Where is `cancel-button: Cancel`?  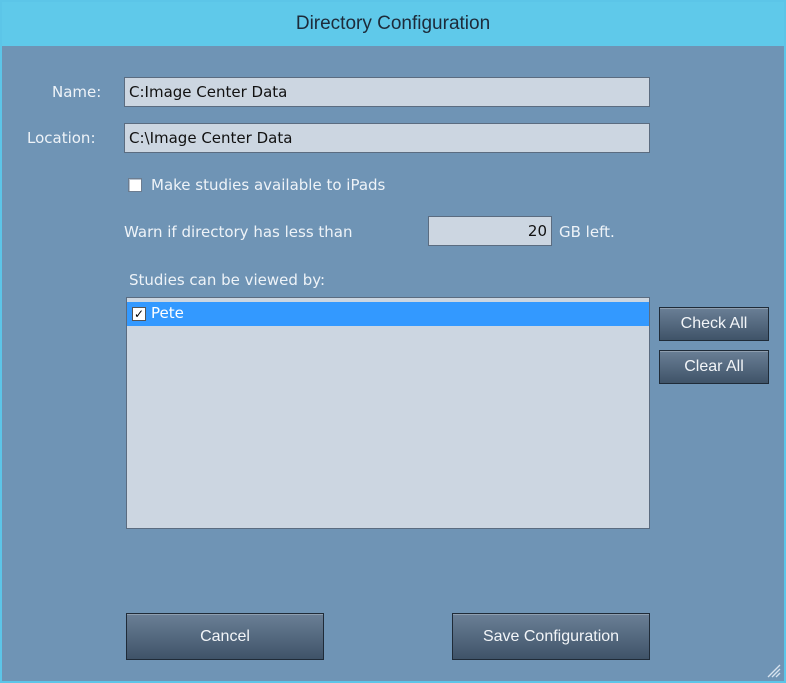 cancel-button: Cancel is located at coordinates (225, 636).